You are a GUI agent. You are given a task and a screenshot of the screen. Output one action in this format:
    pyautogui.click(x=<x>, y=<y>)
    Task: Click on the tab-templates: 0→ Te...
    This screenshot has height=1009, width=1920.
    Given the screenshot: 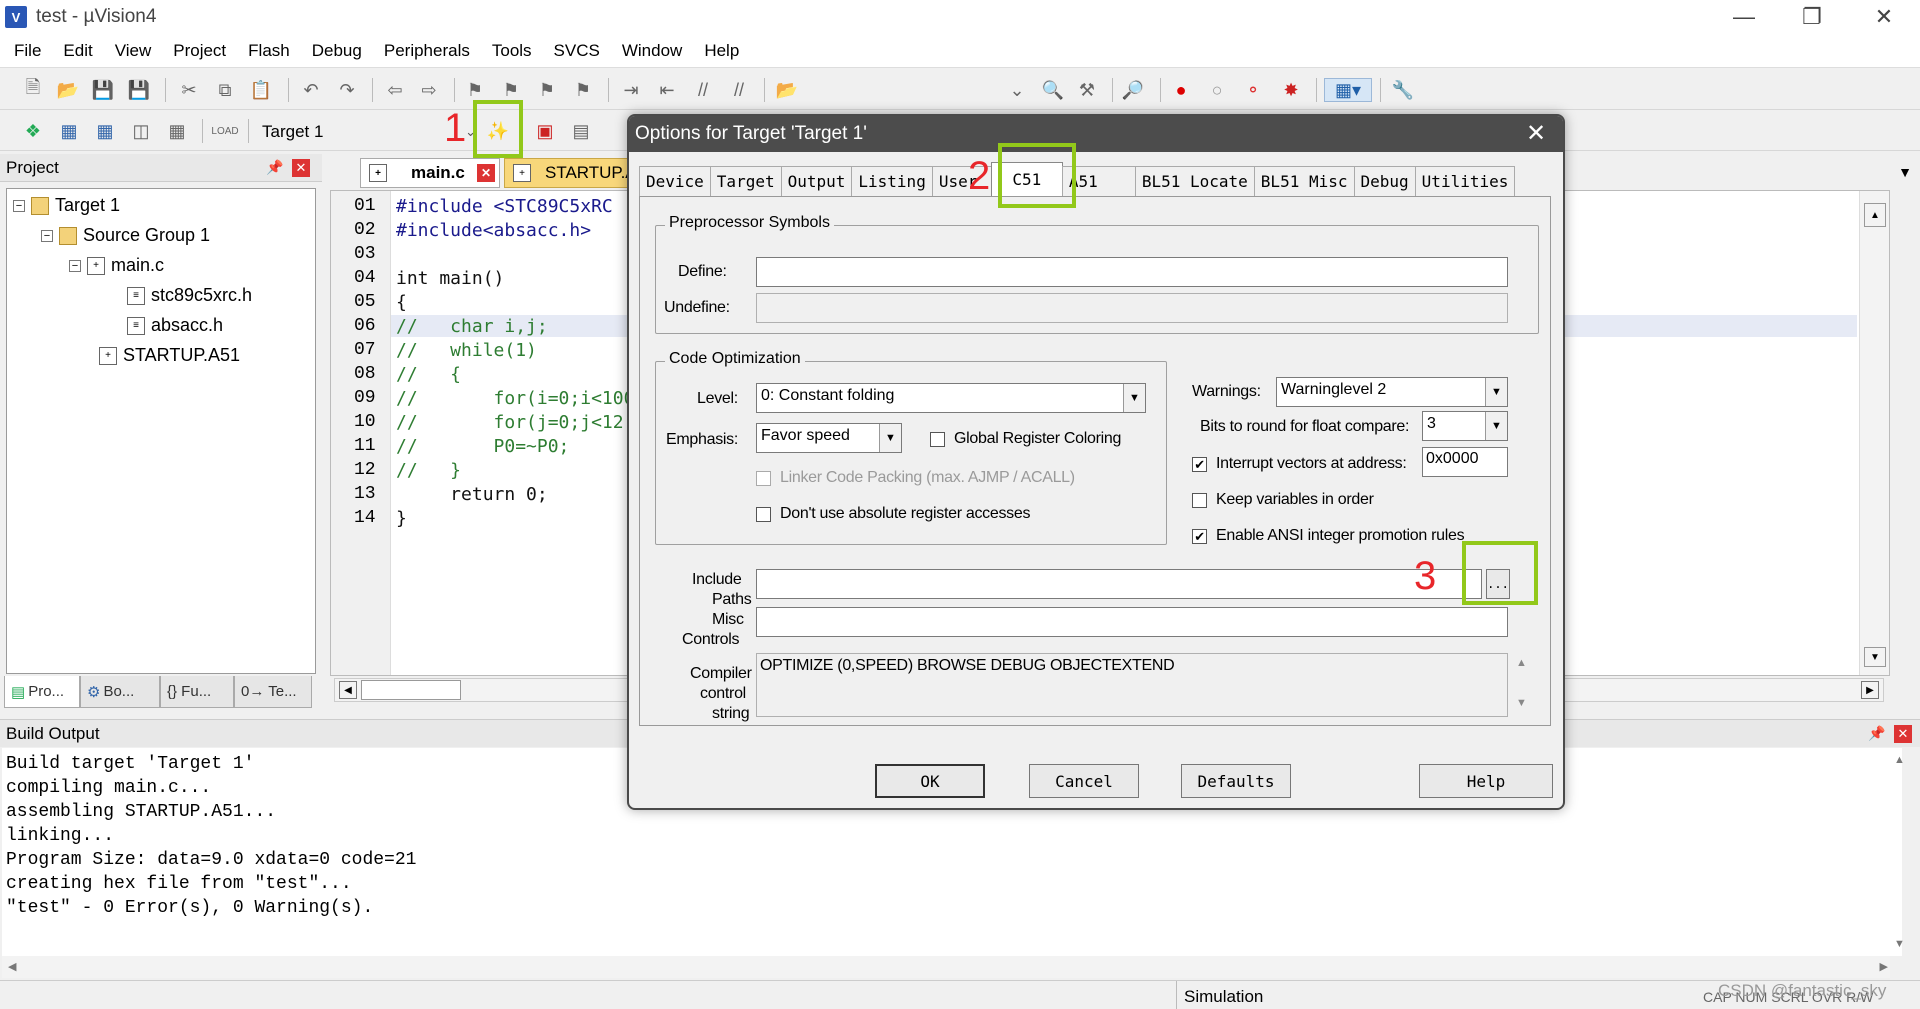 What is the action you would take?
    pyautogui.click(x=273, y=692)
    